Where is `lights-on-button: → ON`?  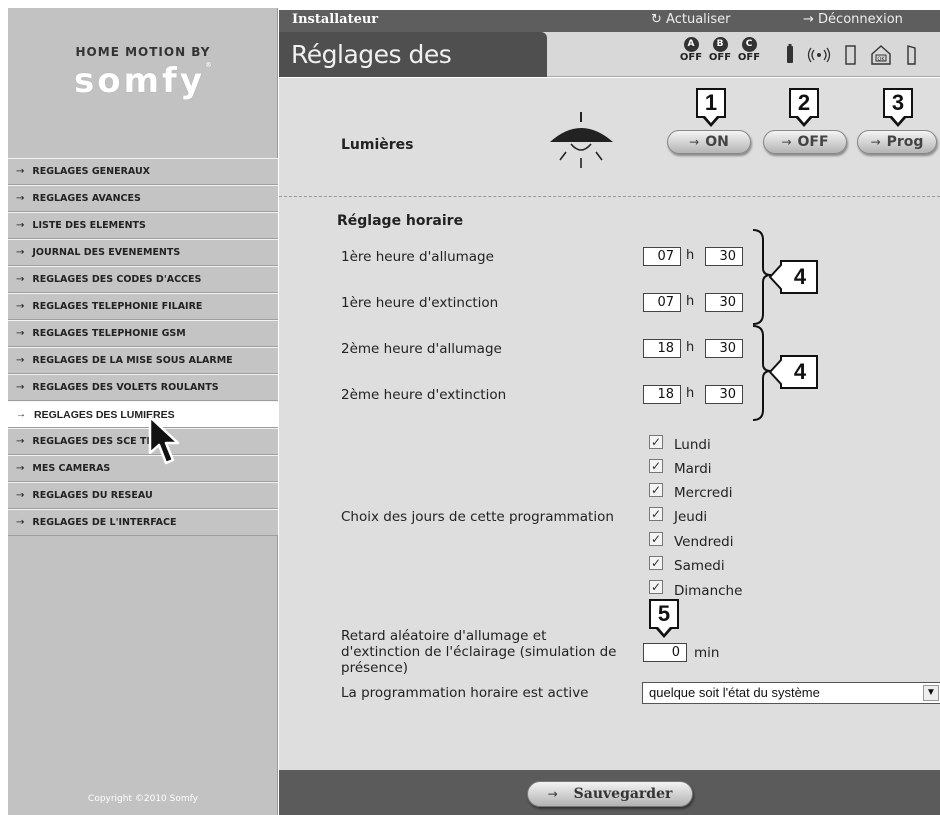 lights-on-button: → ON is located at coordinates (709, 142).